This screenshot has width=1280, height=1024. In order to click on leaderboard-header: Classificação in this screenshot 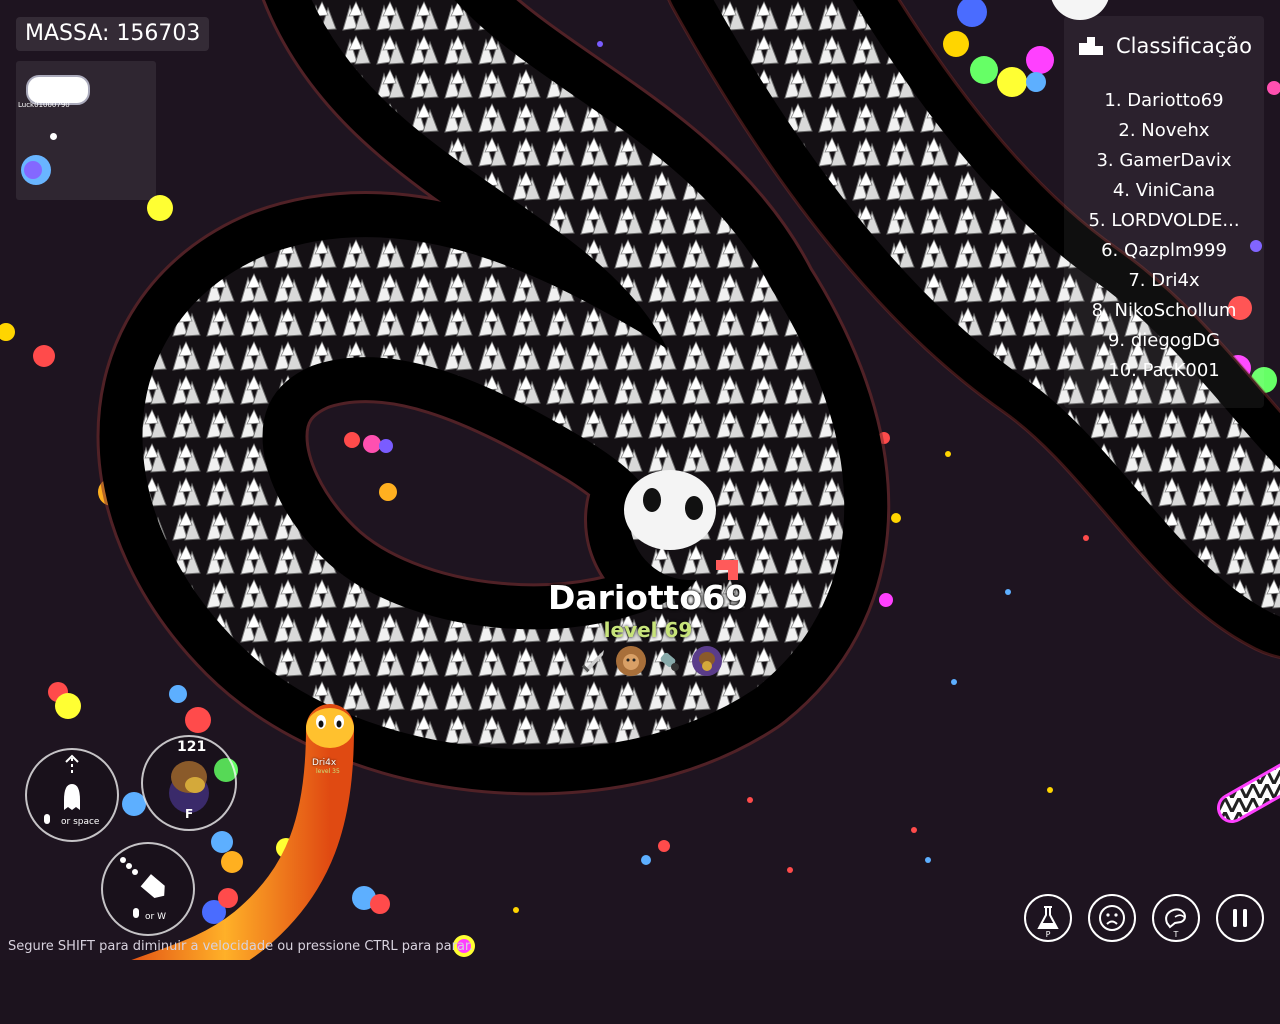, I will do `click(1165, 46)`.